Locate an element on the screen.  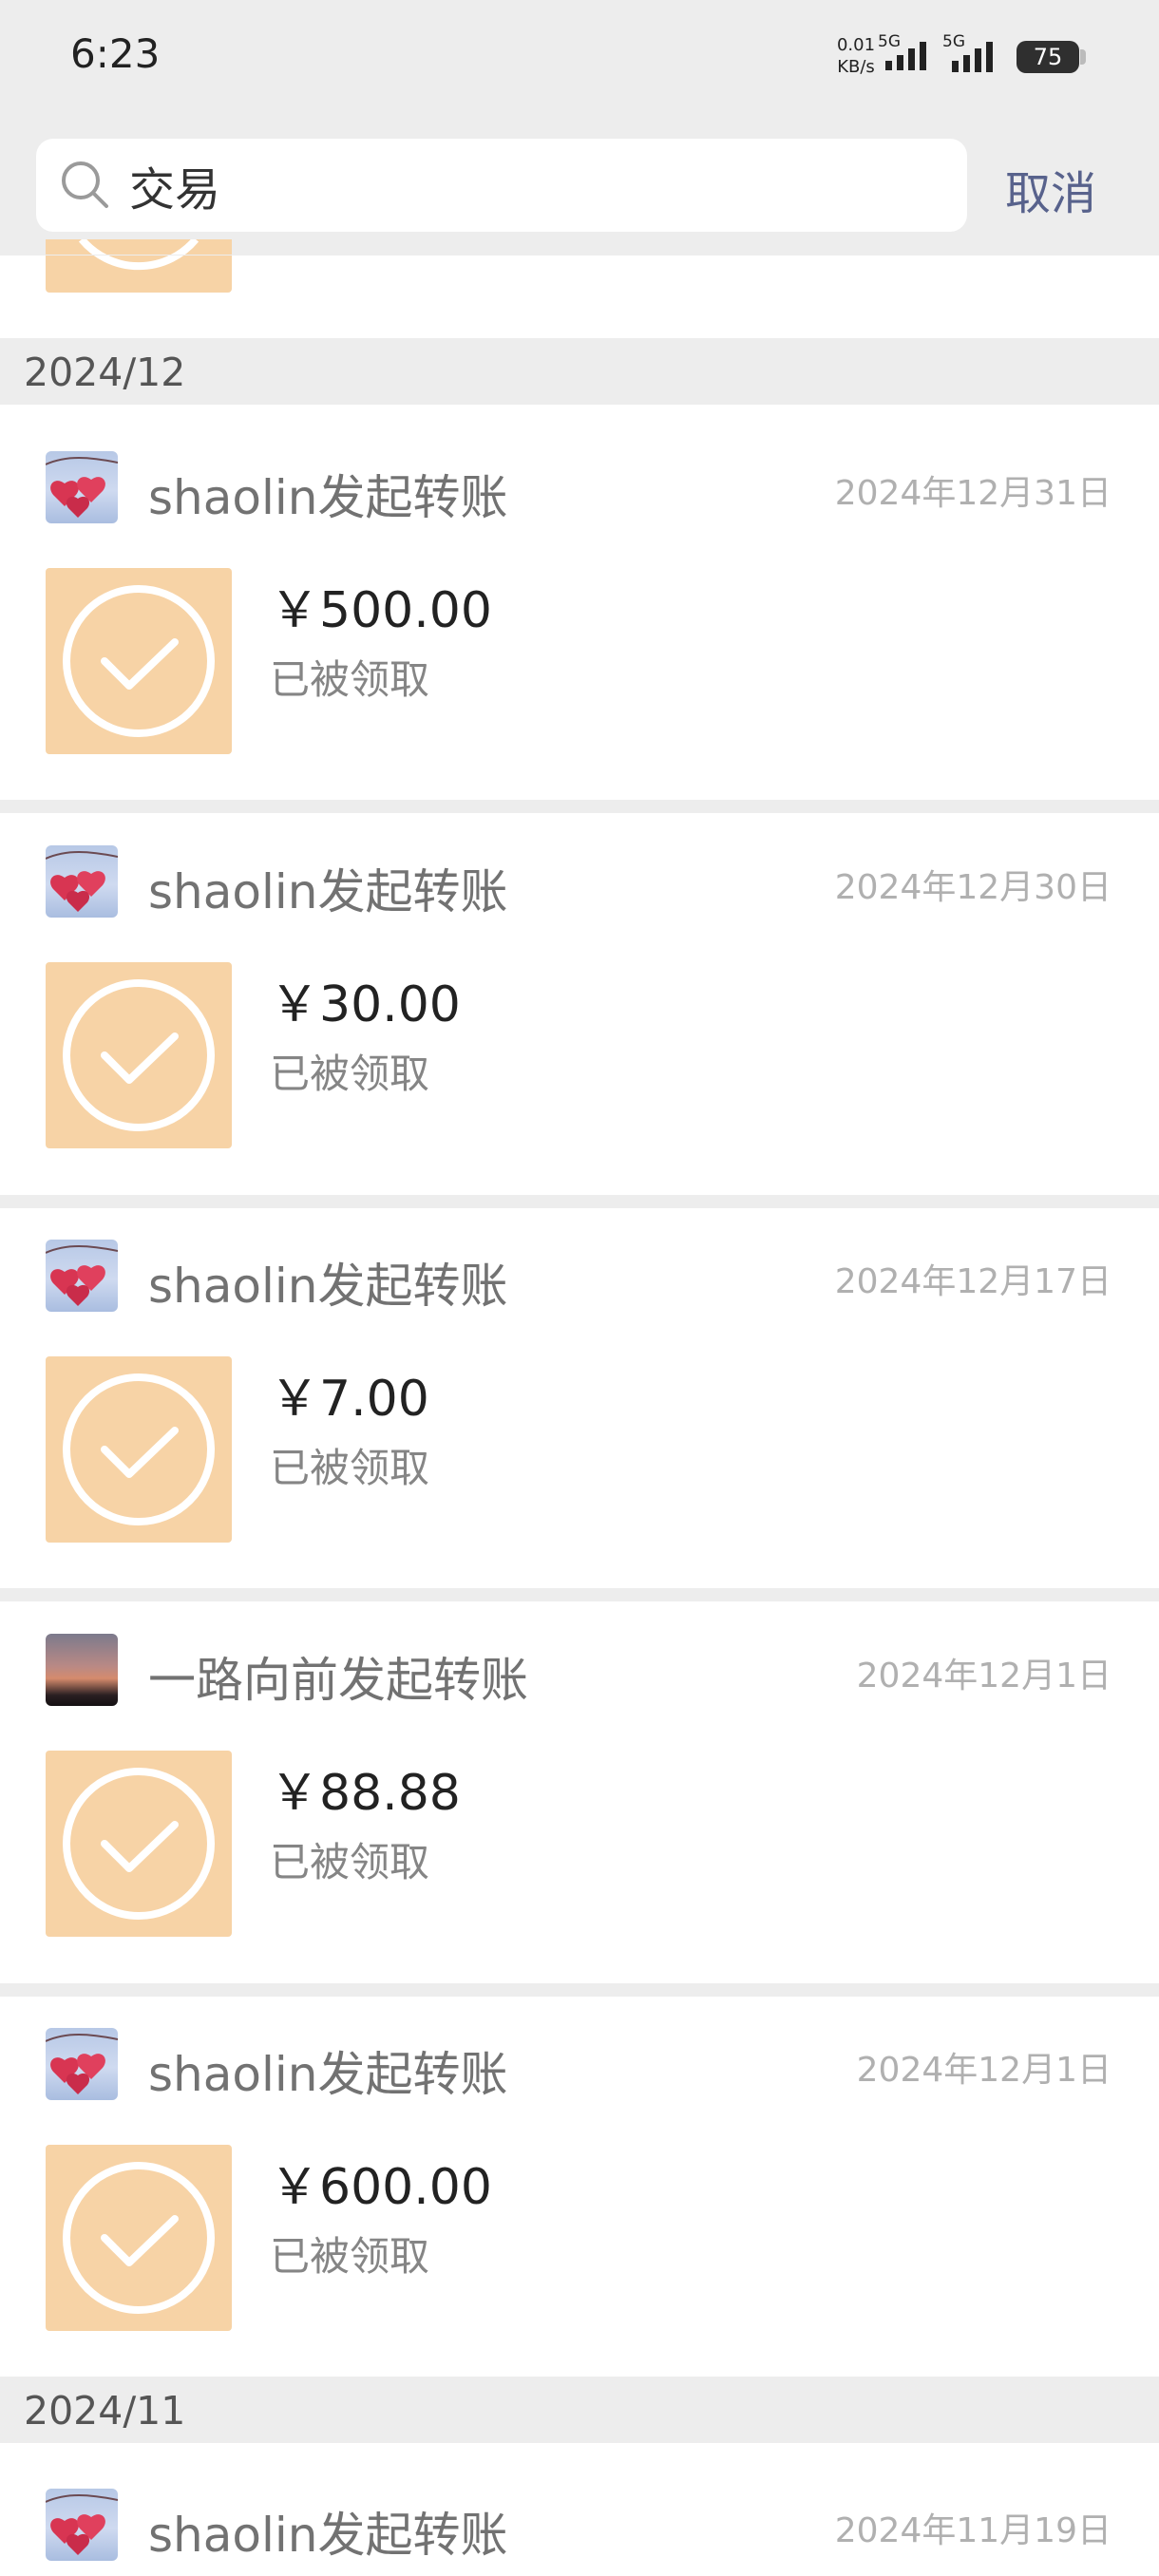
network-speed-unit: KB/s is located at coordinates (856, 67).